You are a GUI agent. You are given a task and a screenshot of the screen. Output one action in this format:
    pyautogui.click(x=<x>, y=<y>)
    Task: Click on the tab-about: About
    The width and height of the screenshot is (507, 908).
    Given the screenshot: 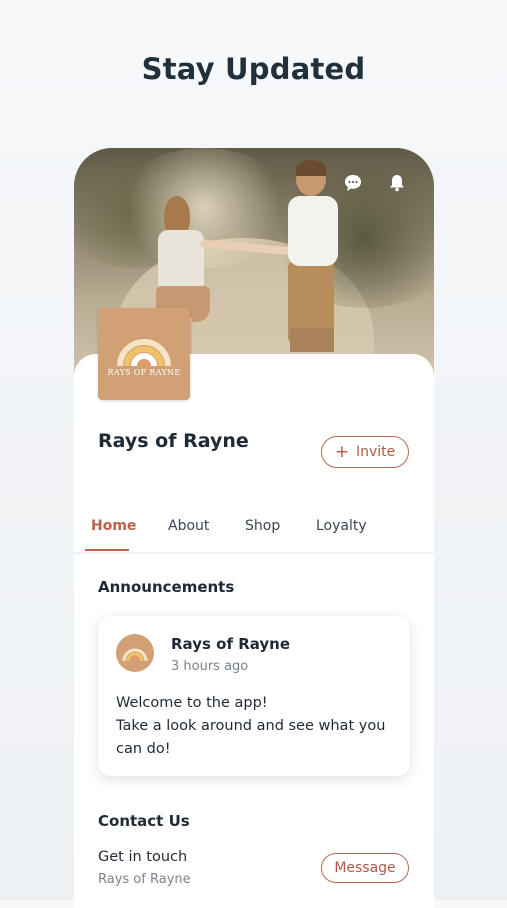 What is the action you would take?
    pyautogui.click(x=188, y=526)
    